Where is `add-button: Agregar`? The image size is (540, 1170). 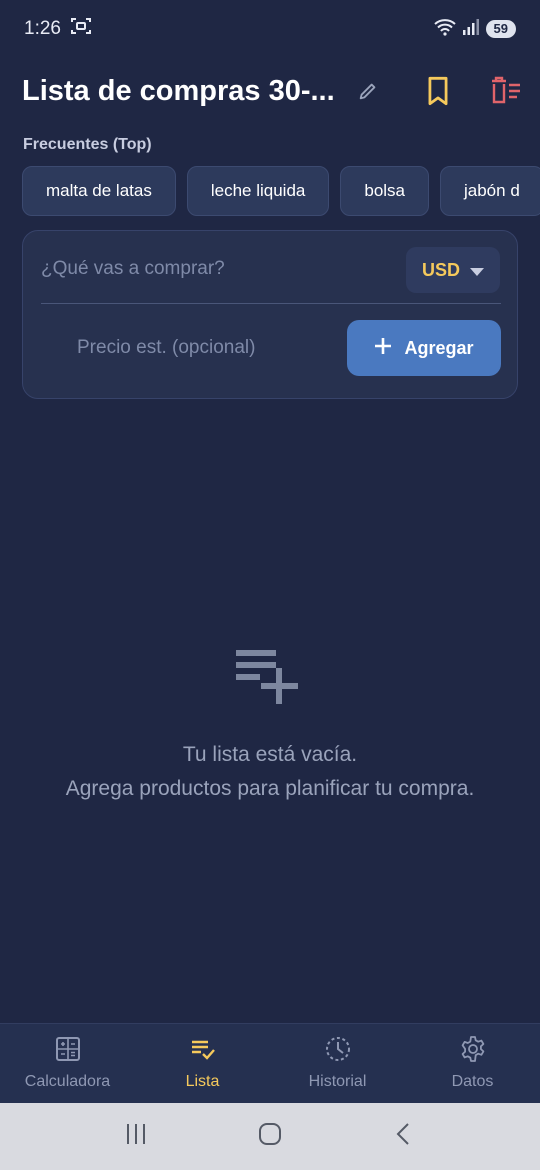
add-button: Agregar is located at coordinates (424, 348).